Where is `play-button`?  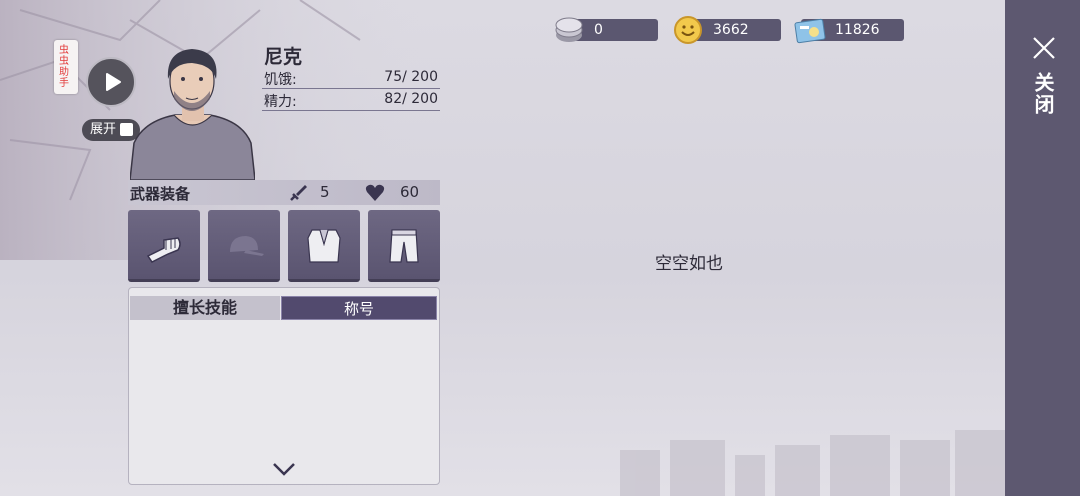
play-button is located at coordinates (111, 82).